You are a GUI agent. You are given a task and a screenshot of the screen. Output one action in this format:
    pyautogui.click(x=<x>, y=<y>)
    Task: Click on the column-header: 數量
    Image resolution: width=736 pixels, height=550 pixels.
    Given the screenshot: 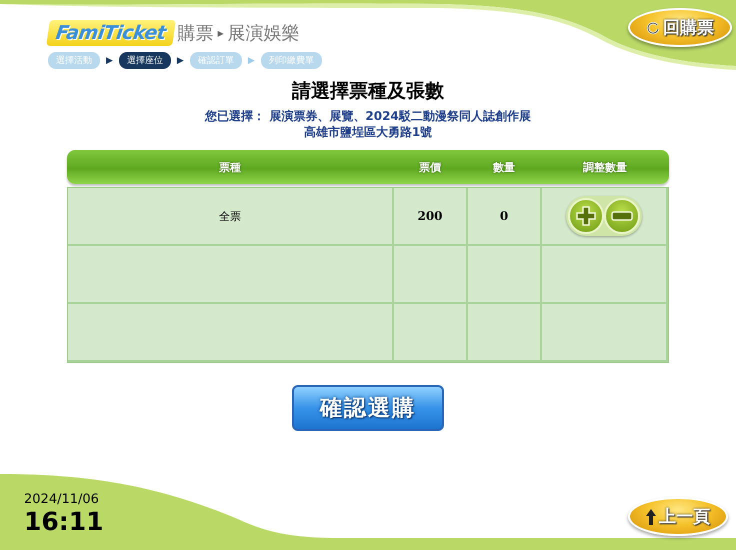 What is the action you would take?
    pyautogui.click(x=504, y=167)
    